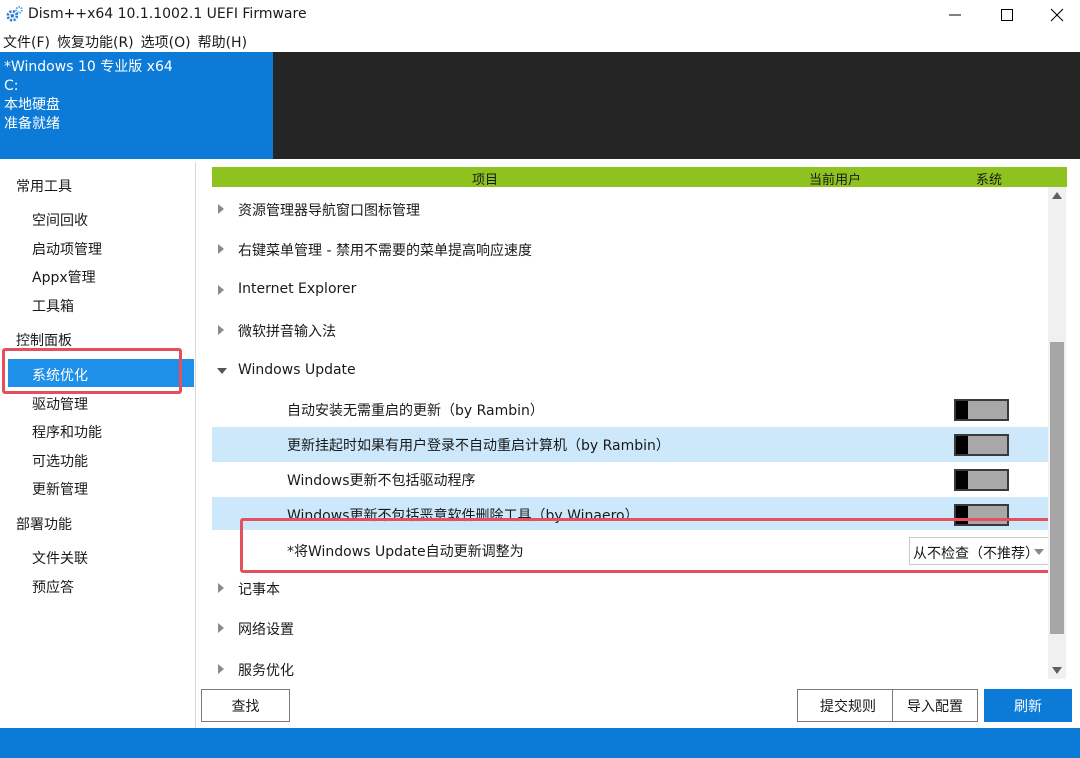 The image size is (1080, 758). Describe the element at coordinates (64, 277) in the screenshot. I see `sidebar-item-appx: Appx管理` at that location.